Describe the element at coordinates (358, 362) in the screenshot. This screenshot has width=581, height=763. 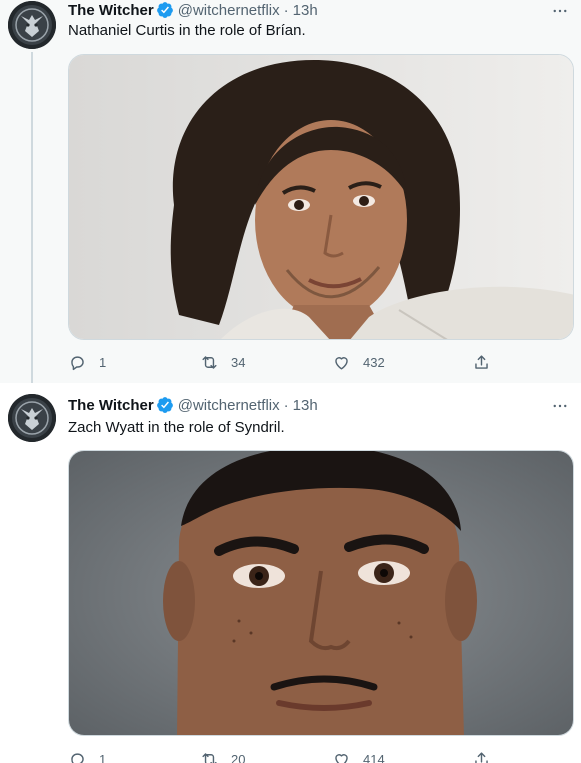
I see `like-button: 432` at that location.